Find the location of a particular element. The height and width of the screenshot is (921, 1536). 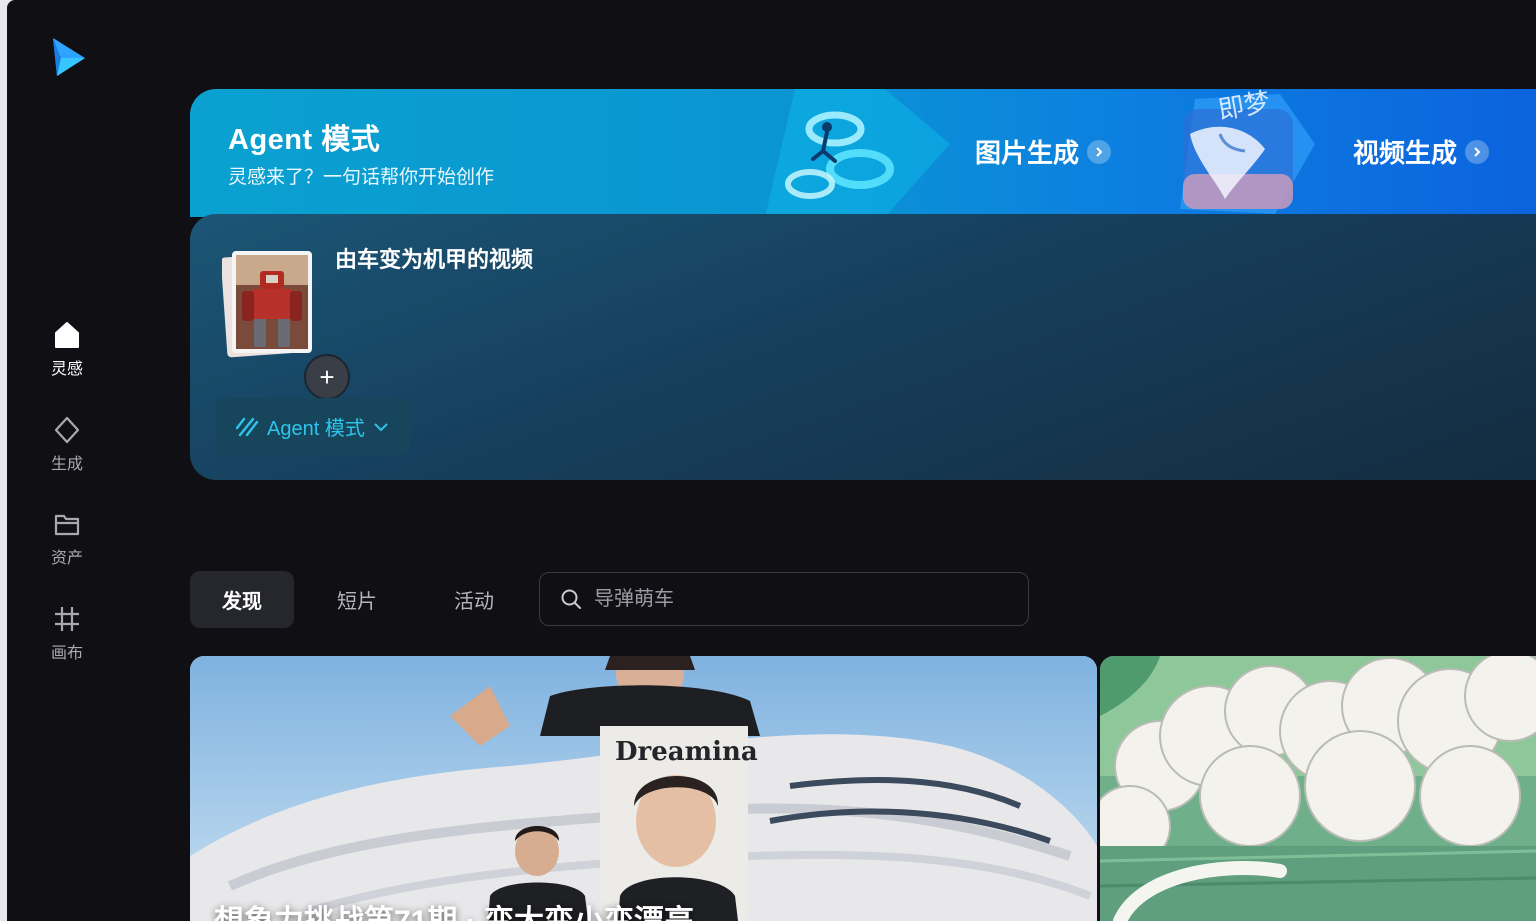

card-title: 想象力挑战第71期 · 变大变小变漂亮 is located at coordinates (454, 908).